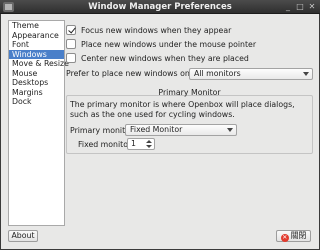 The width and height of the screenshot is (320, 250). Describe the element at coordinates (23, 236) in the screenshot. I see `about-button: About` at that location.